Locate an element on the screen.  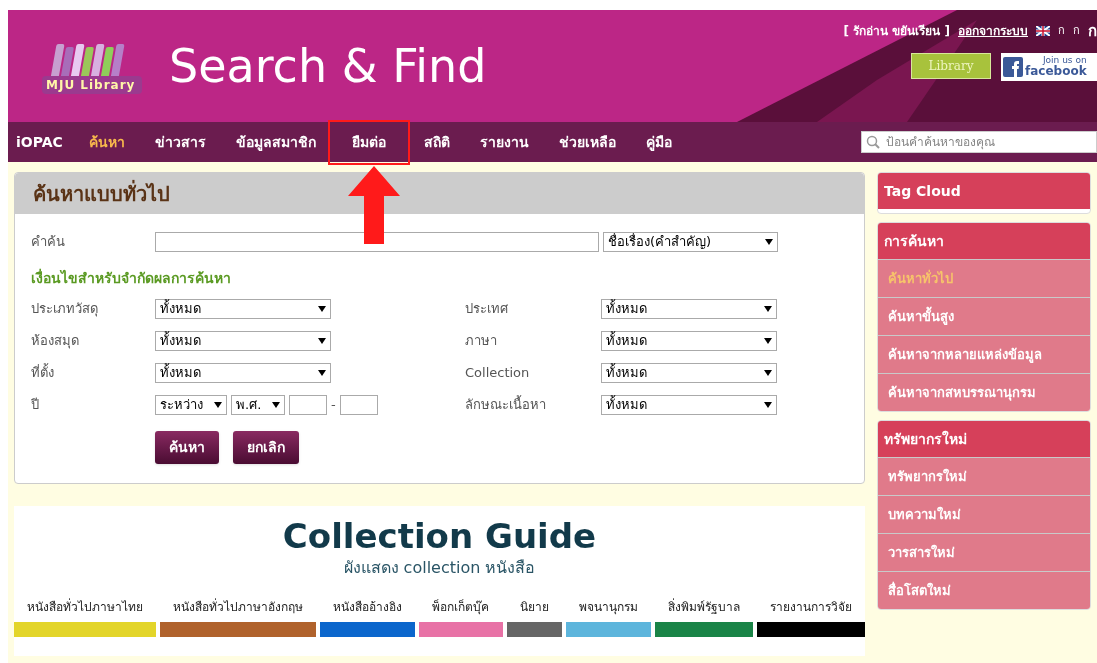
search-button: ค้นหา is located at coordinates (187, 447).